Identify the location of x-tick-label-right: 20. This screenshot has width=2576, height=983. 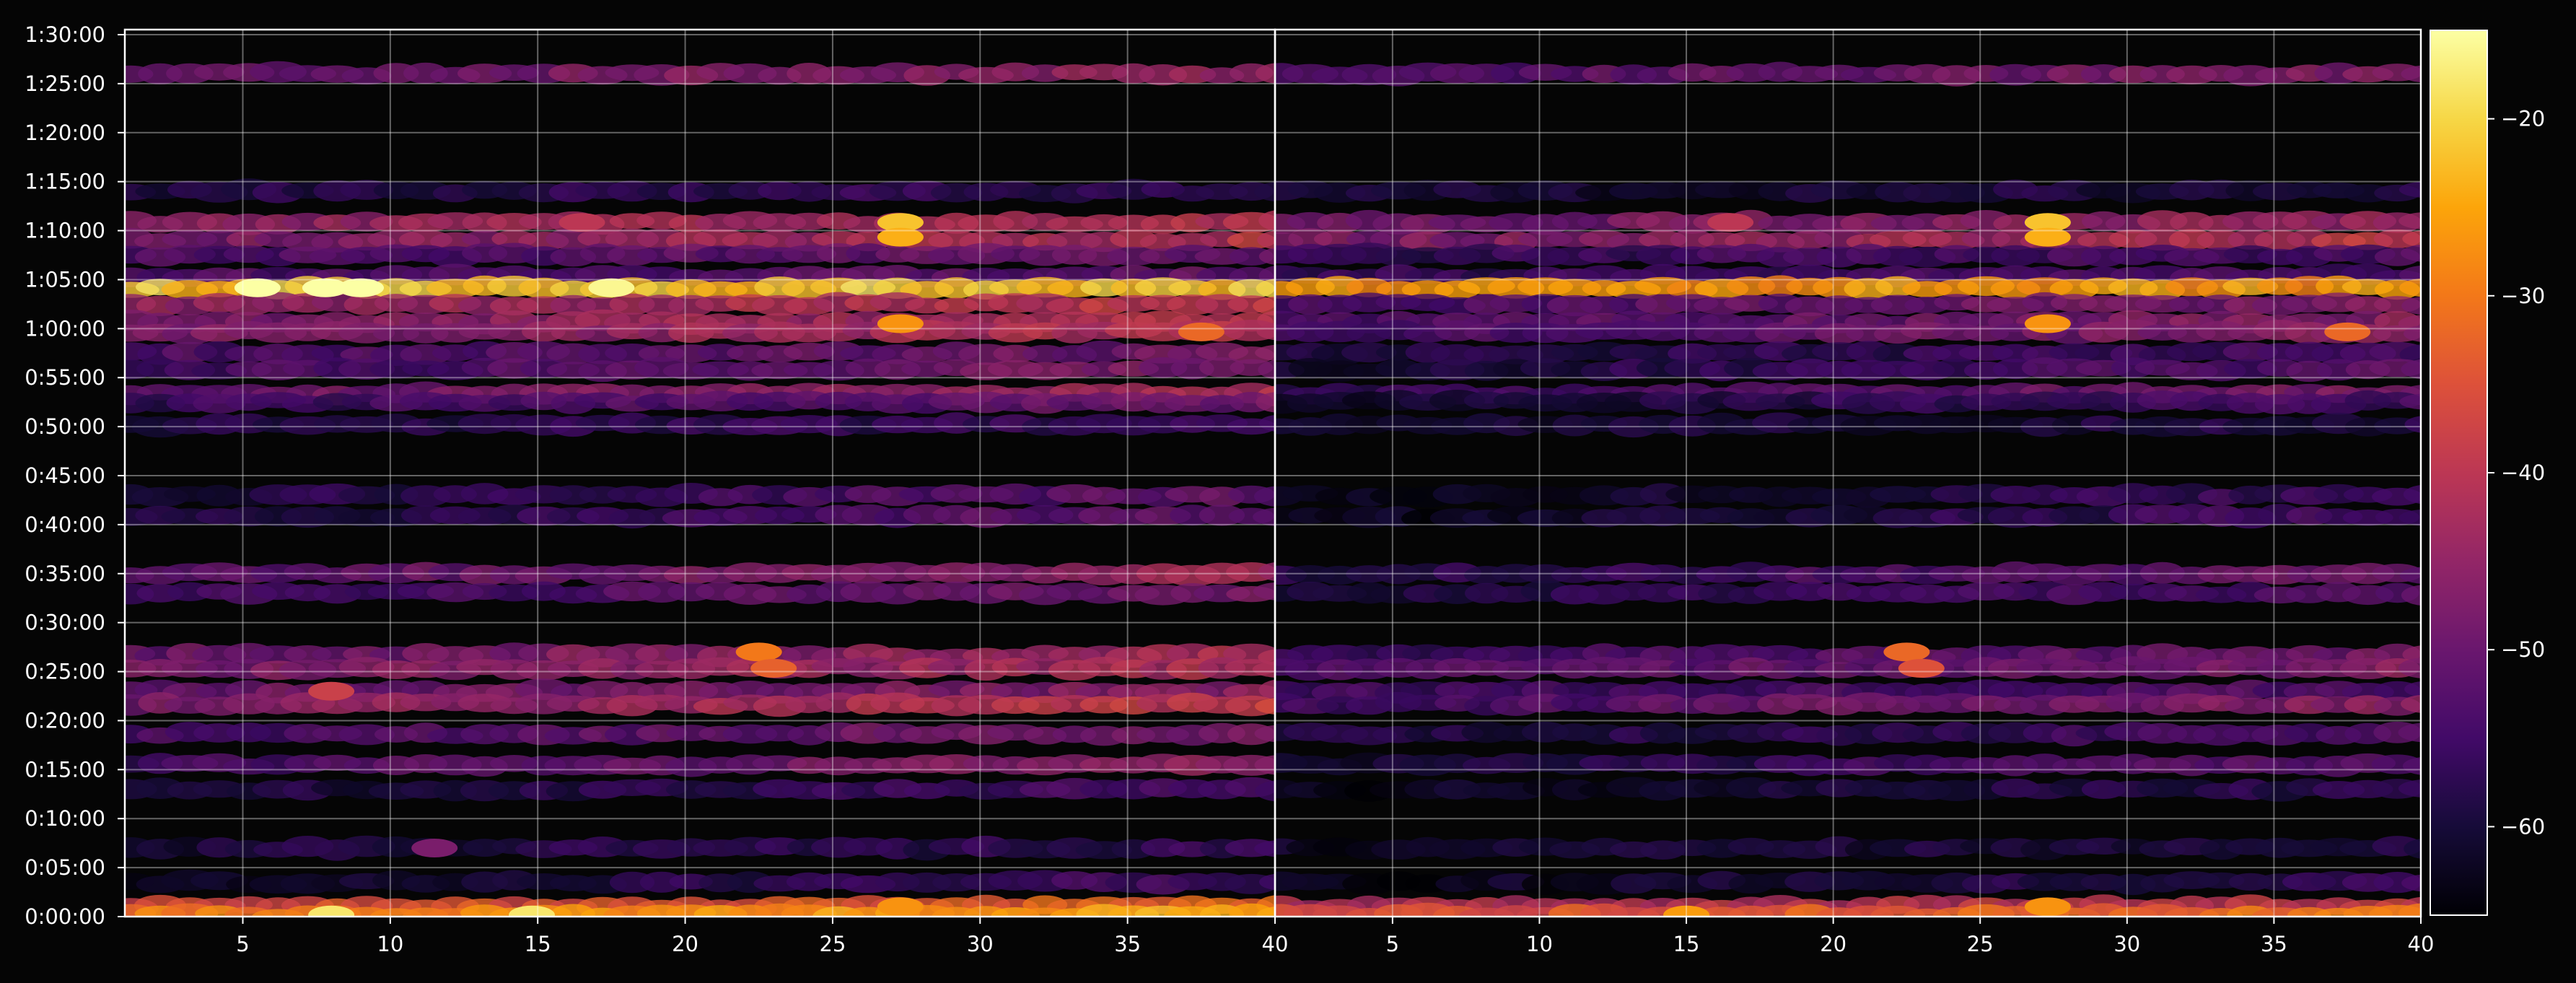
(1833, 944).